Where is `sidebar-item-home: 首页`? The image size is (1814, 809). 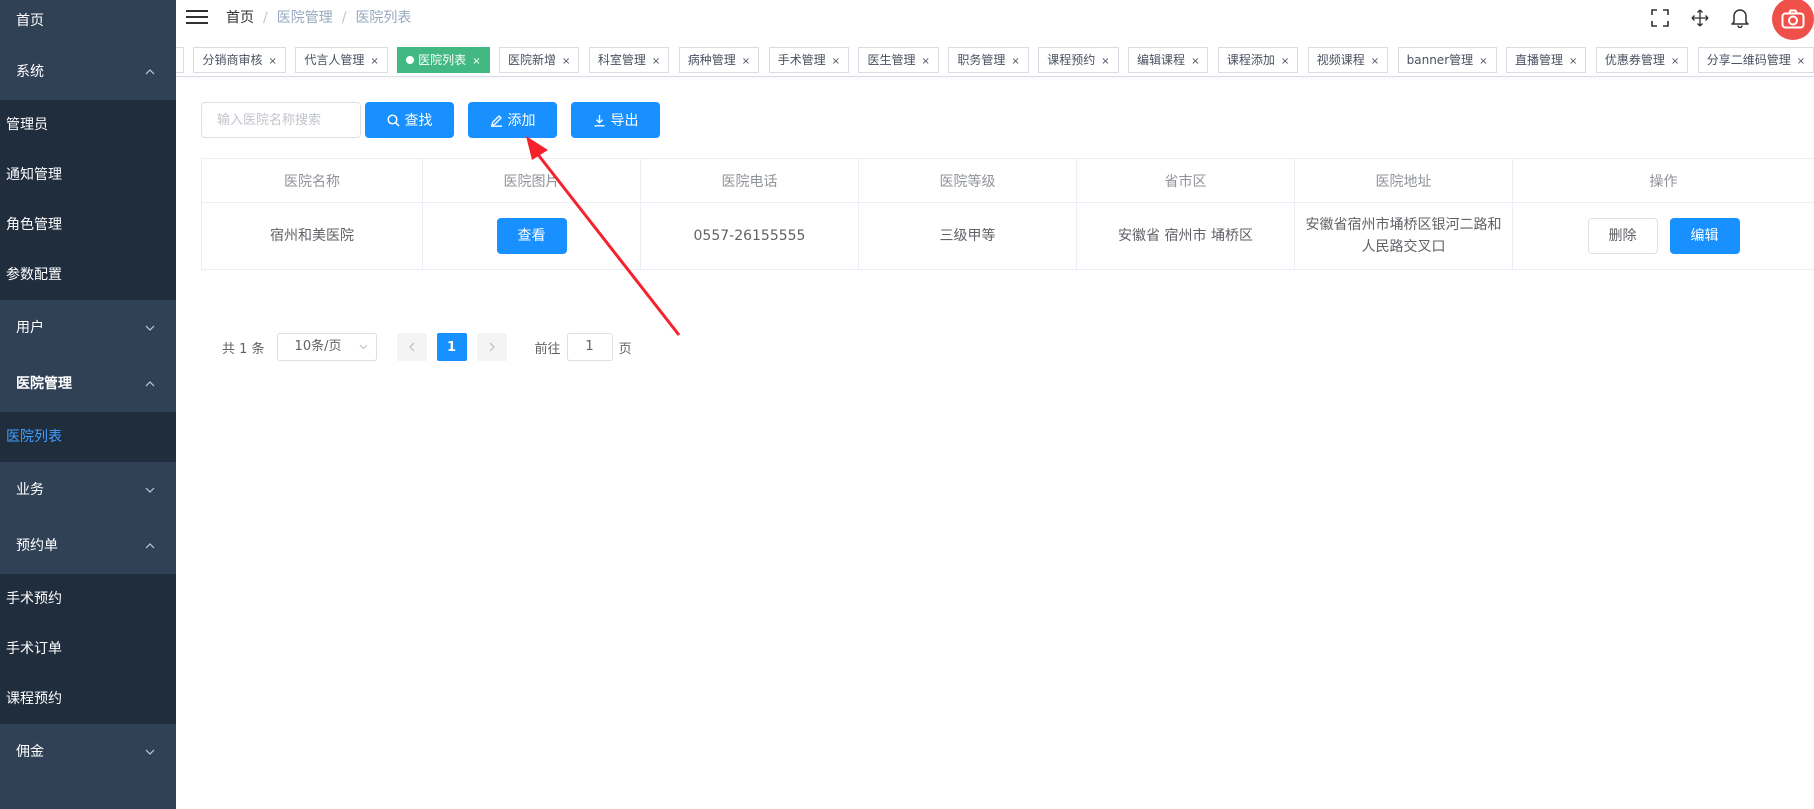
sidebar-item-home: 首页 is located at coordinates (88, 22).